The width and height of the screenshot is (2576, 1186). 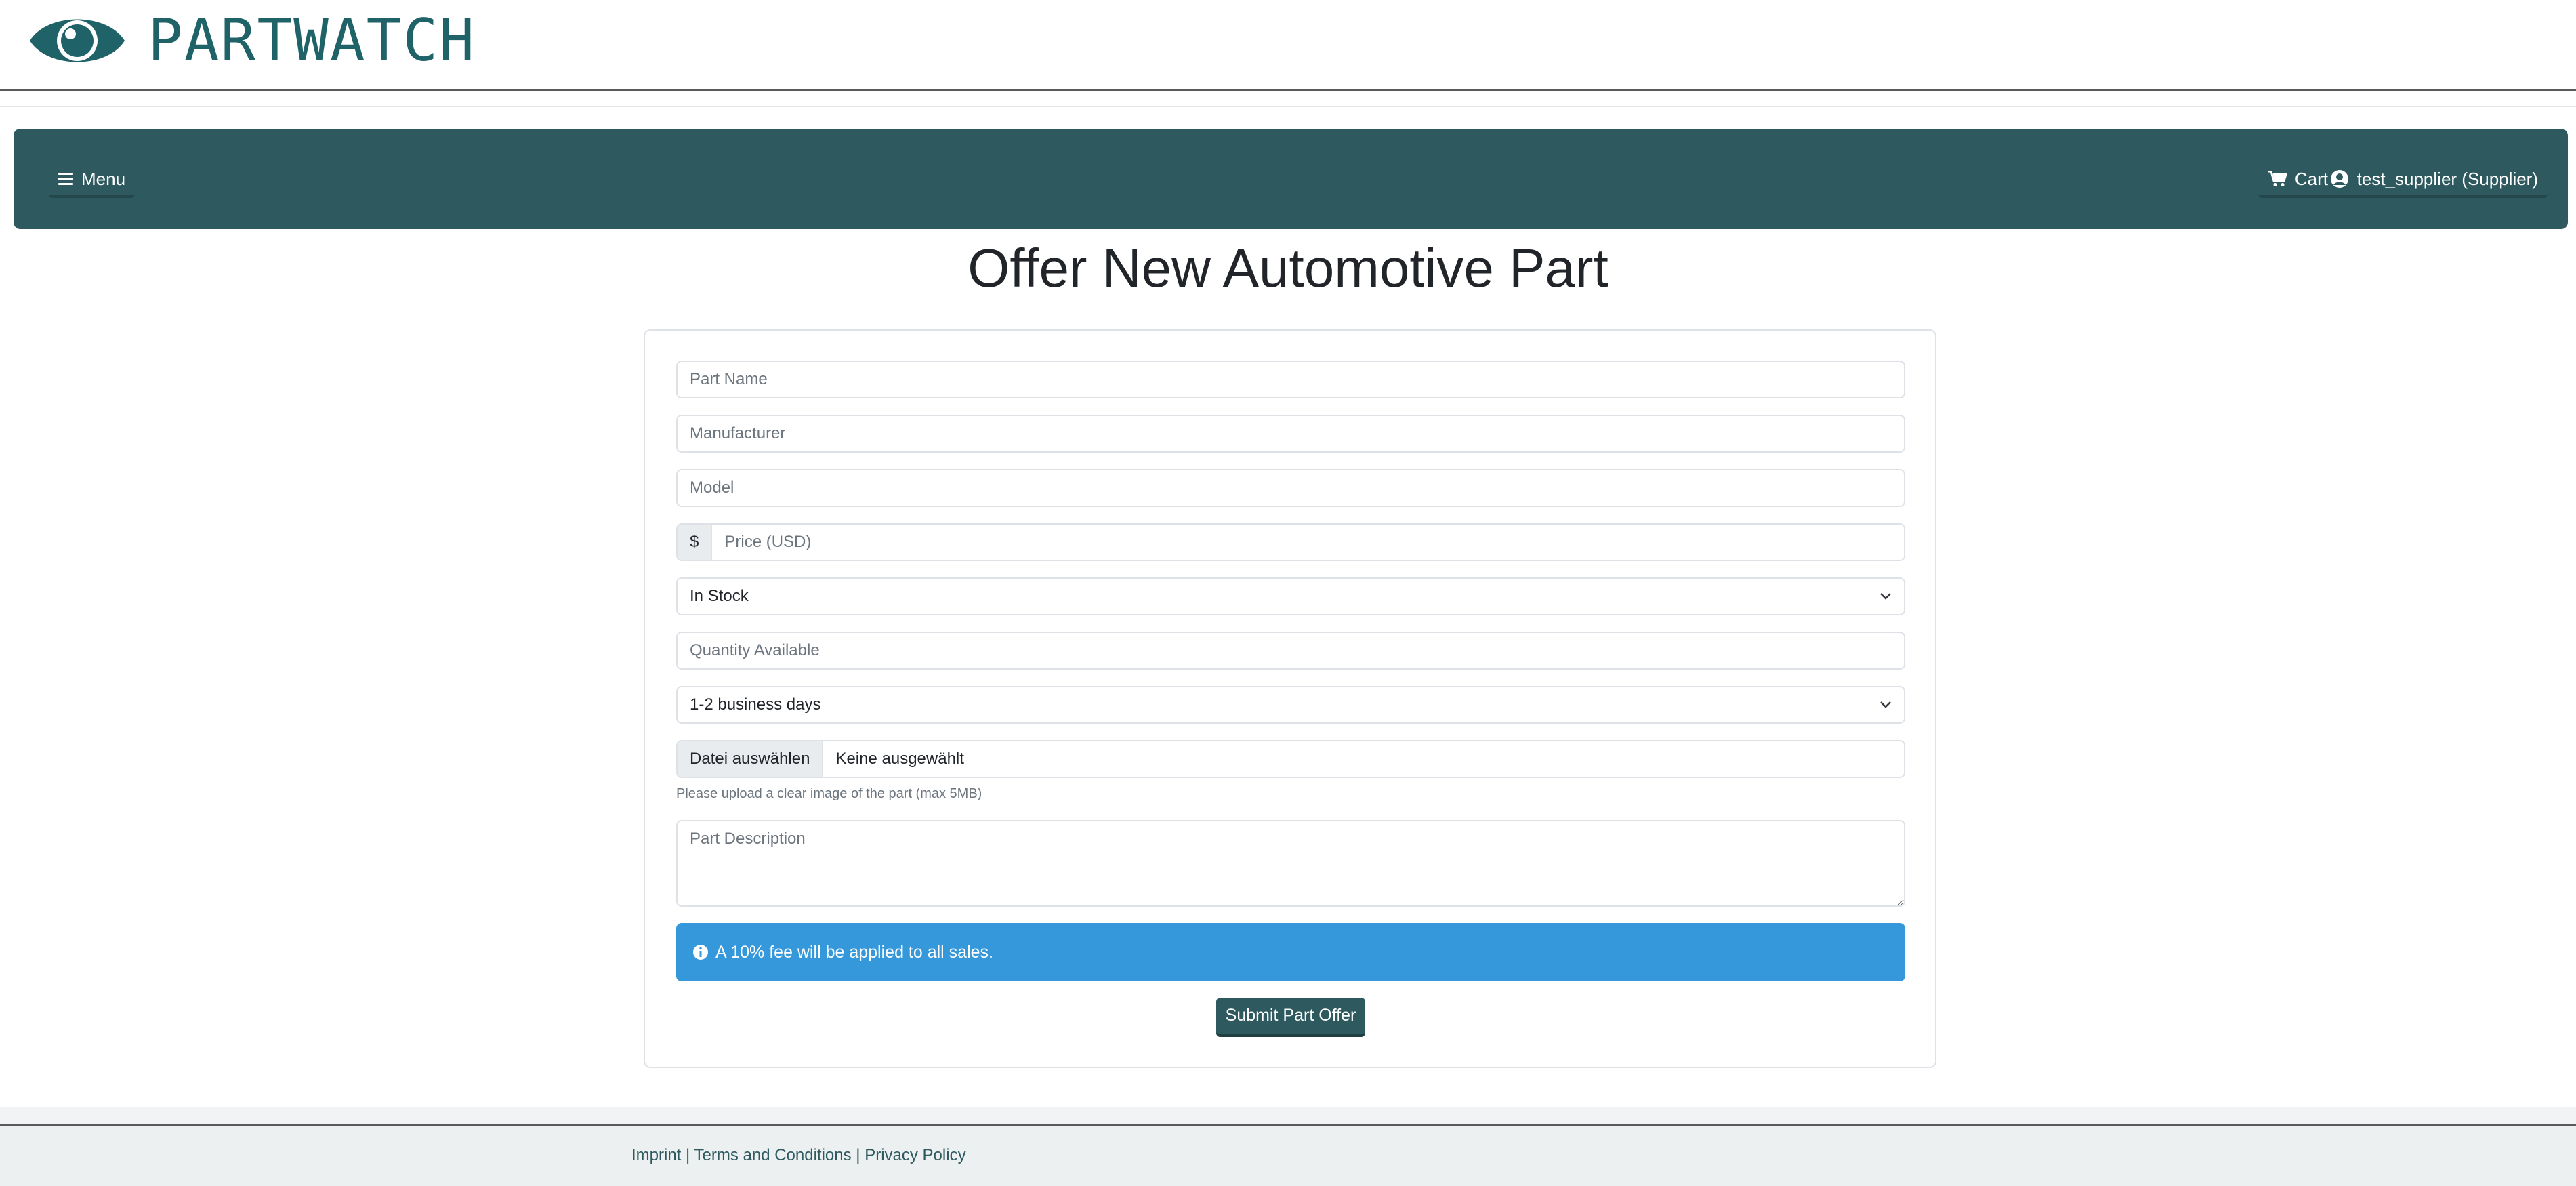 What do you see at coordinates (1290, 864) in the screenshot?
I see `description-textarea` at bounding box center [1290, 864].